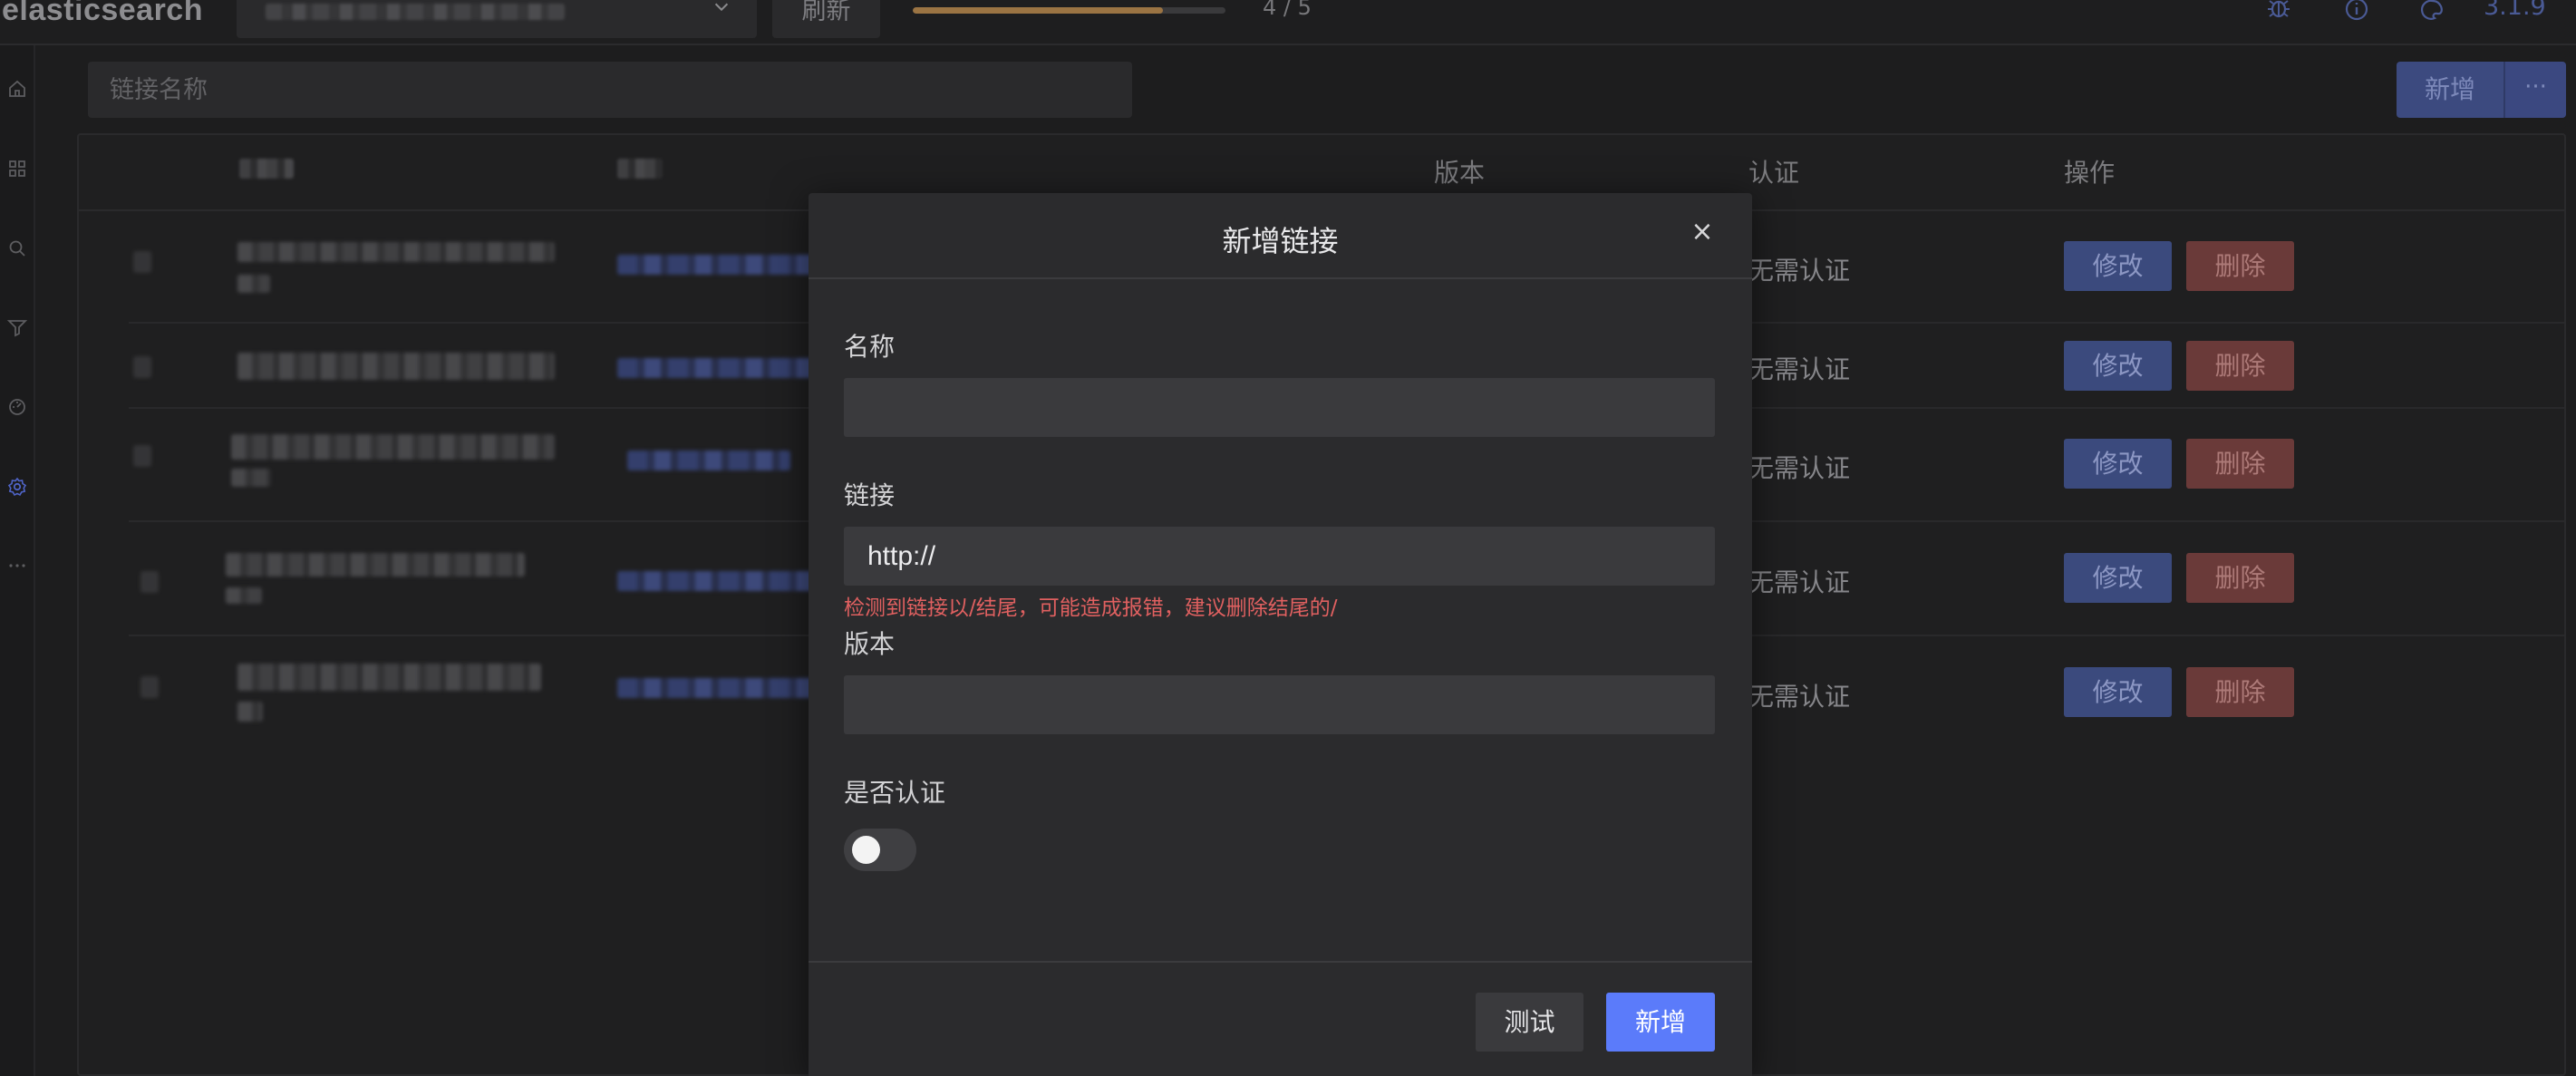 Image resolution: width=2576 pixels, height=1076 pixels. Describe the element at coordinates (895, 793) in the screenshot. I see `auth-field-label: 是否认证` at that location.